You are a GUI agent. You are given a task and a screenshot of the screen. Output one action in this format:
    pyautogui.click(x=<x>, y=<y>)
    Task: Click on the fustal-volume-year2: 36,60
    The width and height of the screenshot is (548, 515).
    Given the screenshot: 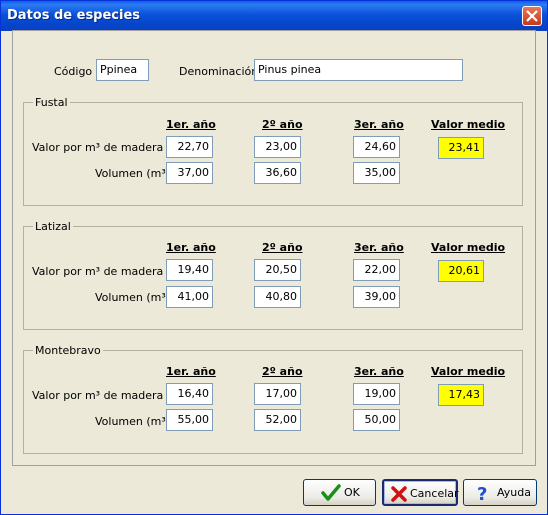 What is the action you would take?
    pyautogui.click(x=277, y=173)
    